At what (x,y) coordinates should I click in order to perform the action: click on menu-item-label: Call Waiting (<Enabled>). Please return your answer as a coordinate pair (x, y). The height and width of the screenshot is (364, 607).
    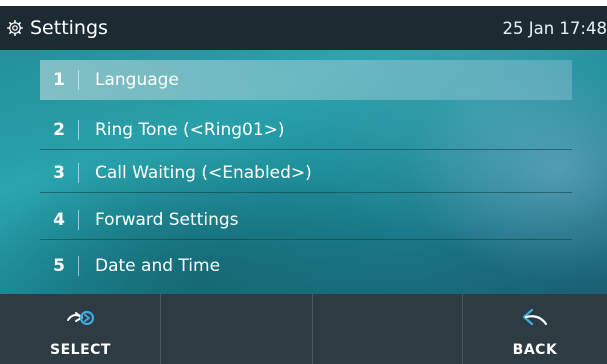
    Looking at the image, I should click on (203, 173).